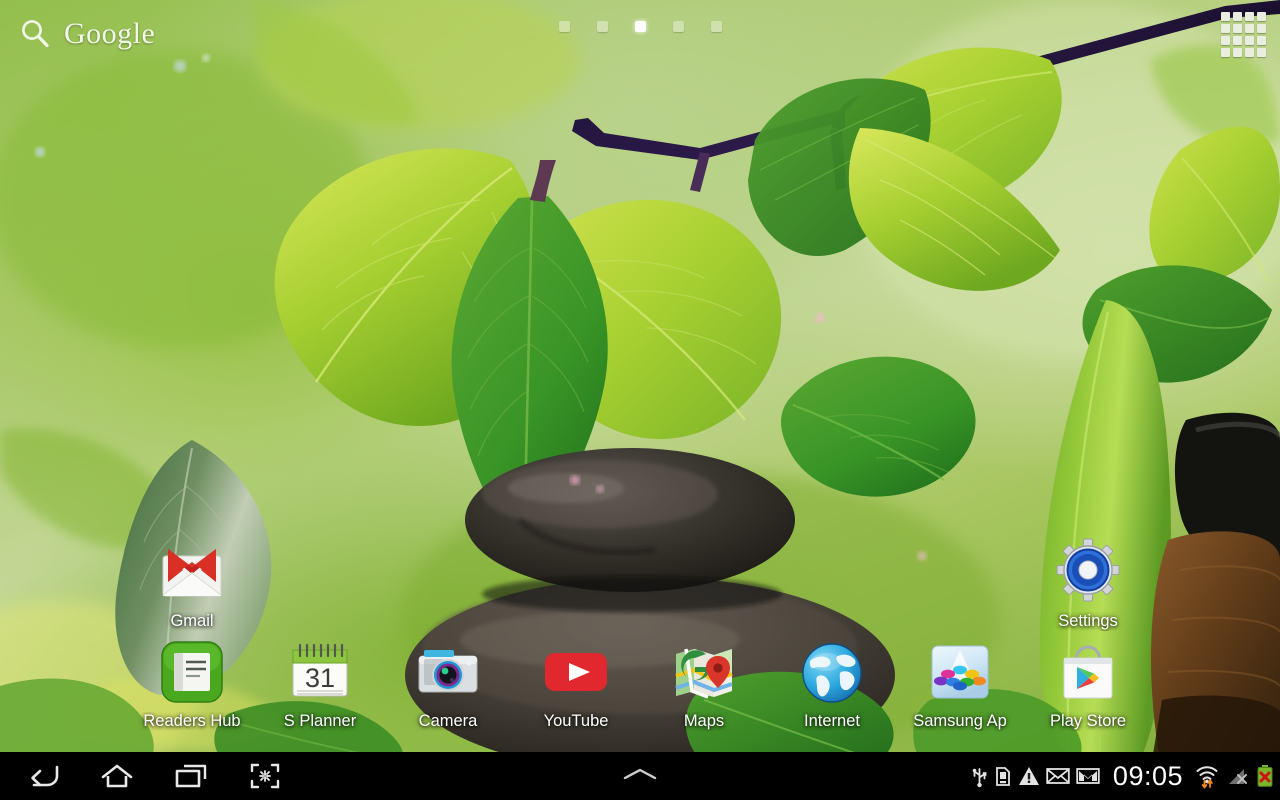 Image resolution: width=1280 pixels, height=800 pixels. I want to click on recent-apps-icon, so click(191, 776).